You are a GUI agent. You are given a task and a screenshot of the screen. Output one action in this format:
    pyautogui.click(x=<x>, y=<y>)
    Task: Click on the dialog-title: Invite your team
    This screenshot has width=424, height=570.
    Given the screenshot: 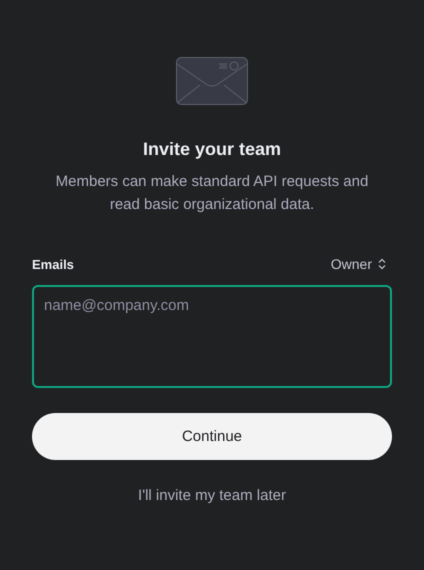 What is the action you would take?
    pyautogui.click(x=212, y=149)
    